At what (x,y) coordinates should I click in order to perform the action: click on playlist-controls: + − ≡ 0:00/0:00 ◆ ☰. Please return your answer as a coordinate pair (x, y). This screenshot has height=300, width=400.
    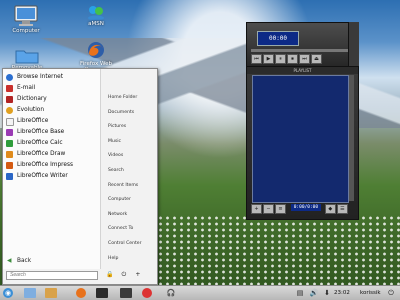
    Looking at the image, I should click on (303, 209).